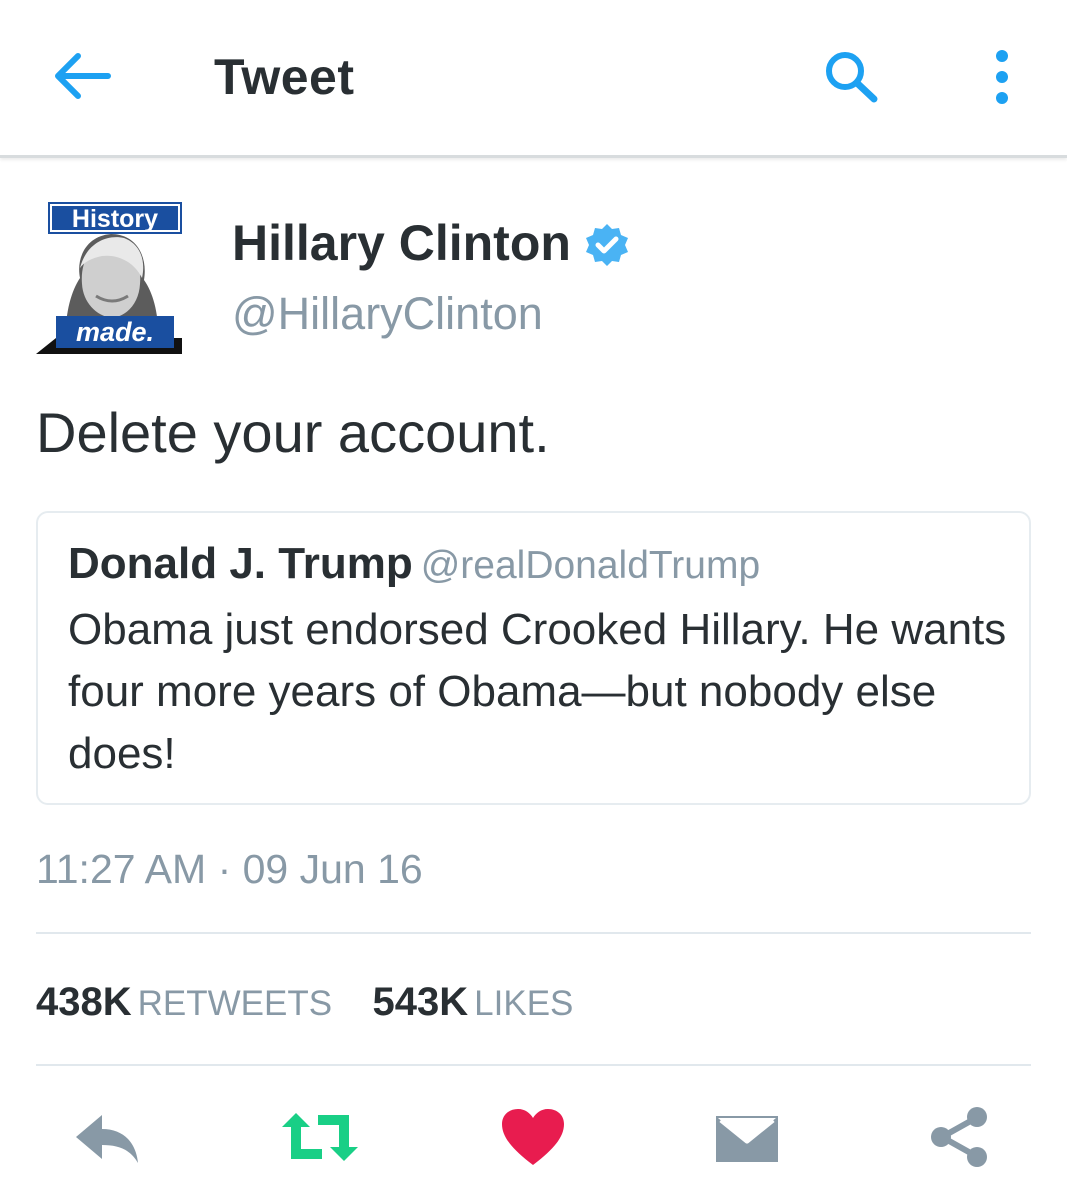 The image size is (1067, 1200). What do you see at coordinates (293, 432) in the screenshot?
I see `tweet-text: Delete your account.` at bounding box center [293, 432].